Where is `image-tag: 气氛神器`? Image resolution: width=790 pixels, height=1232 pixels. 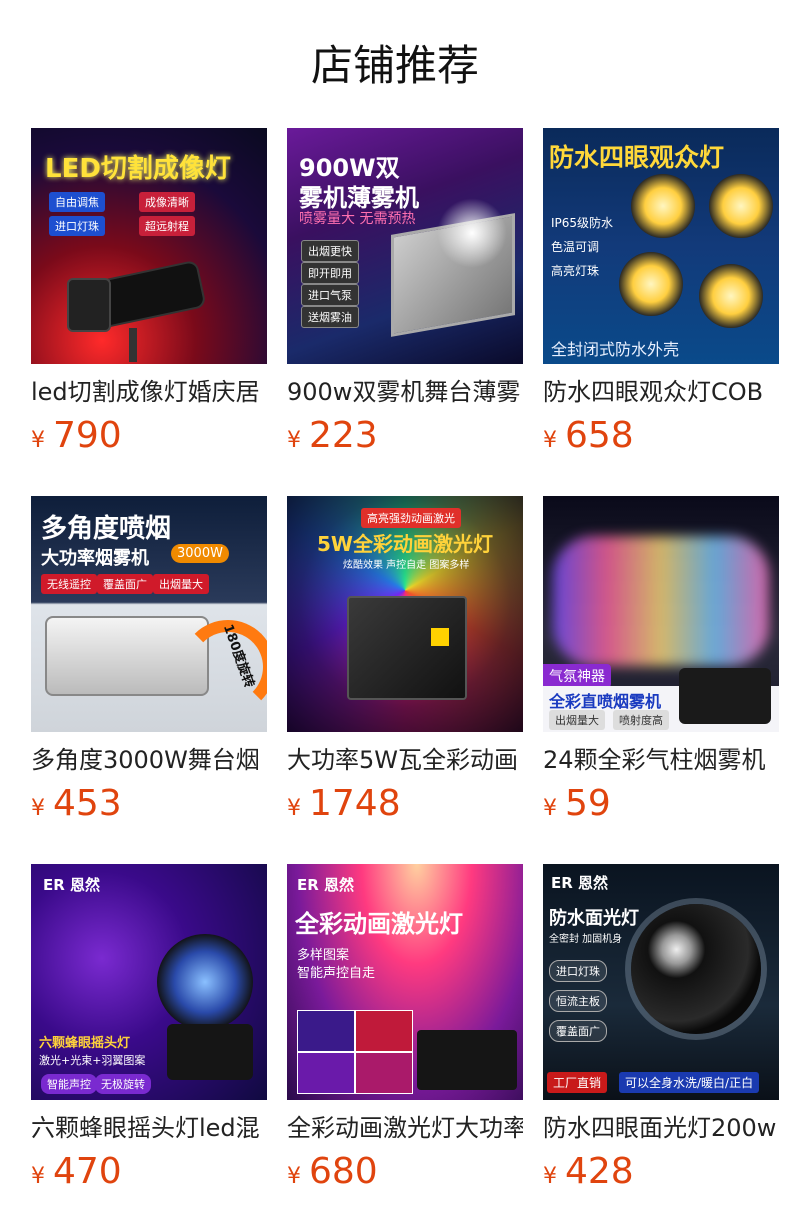 image-tag: 气氛神器 is located at coordinates (577, 676).